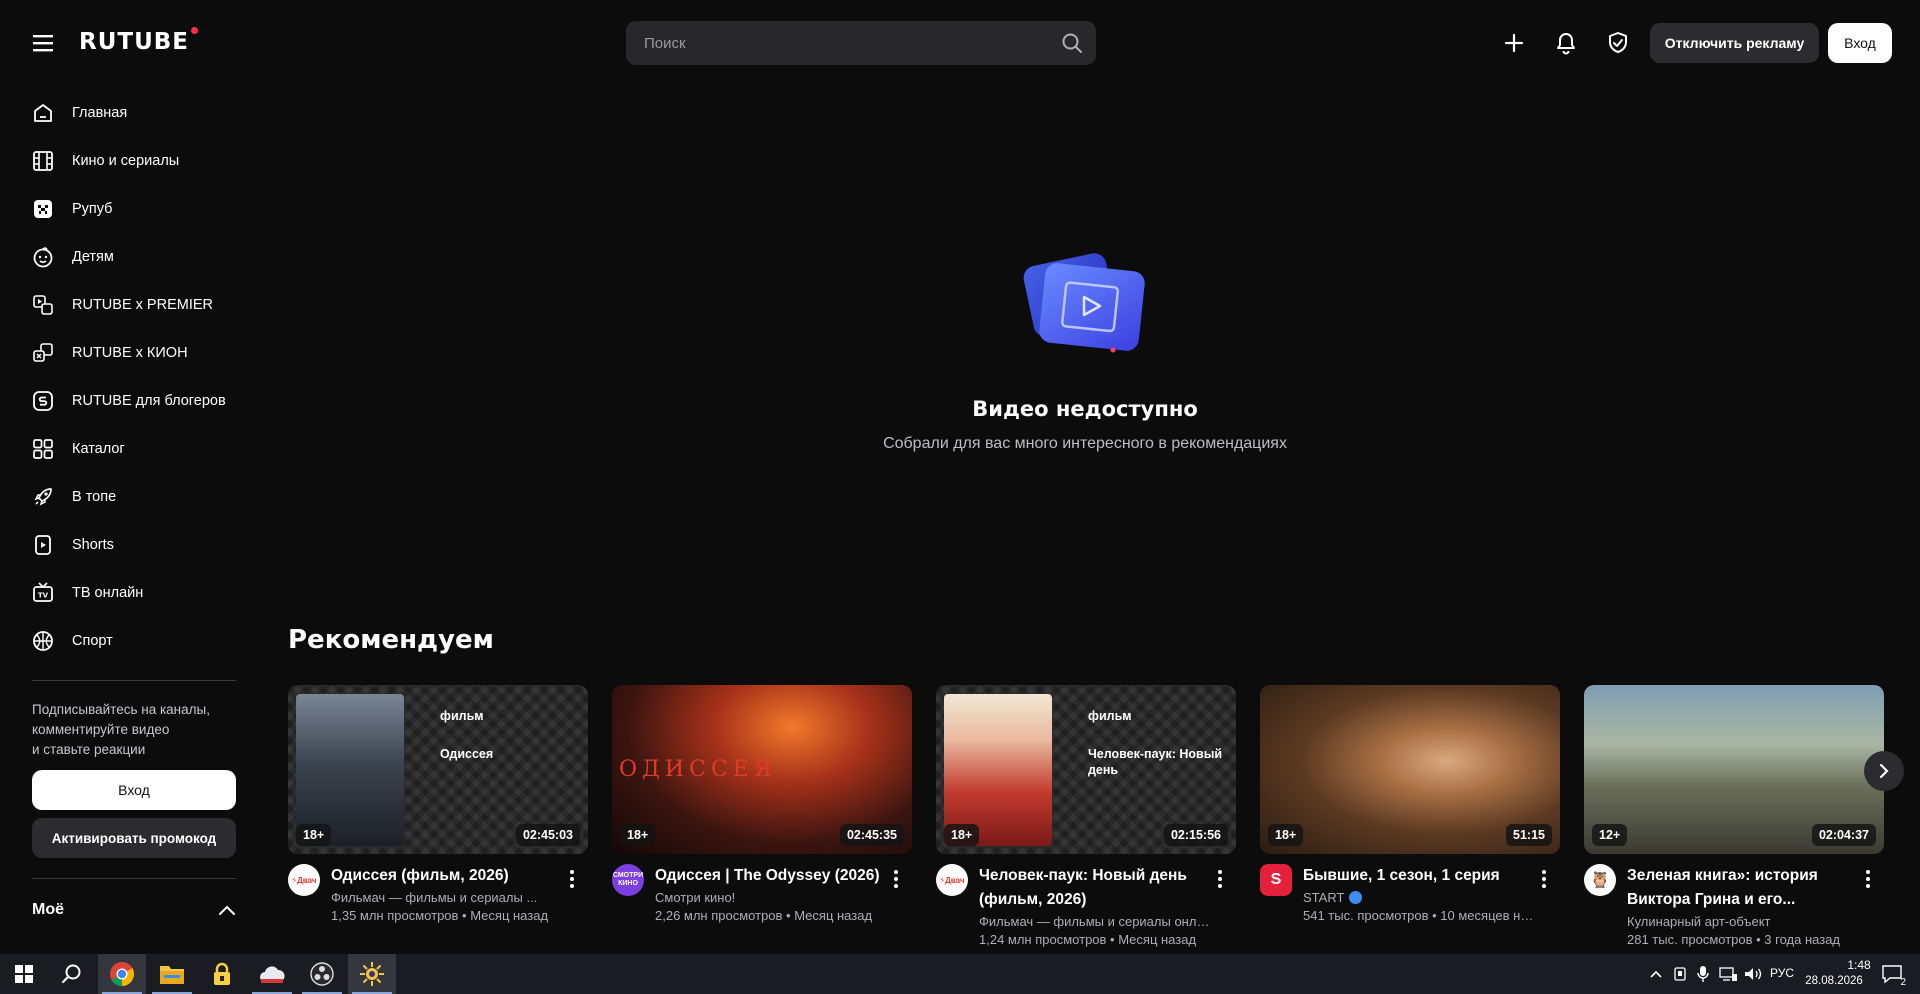  Describe the element at coordinates (92, 641) in the screenshot. I see `sidebar-item-label: Спорт` at that location.